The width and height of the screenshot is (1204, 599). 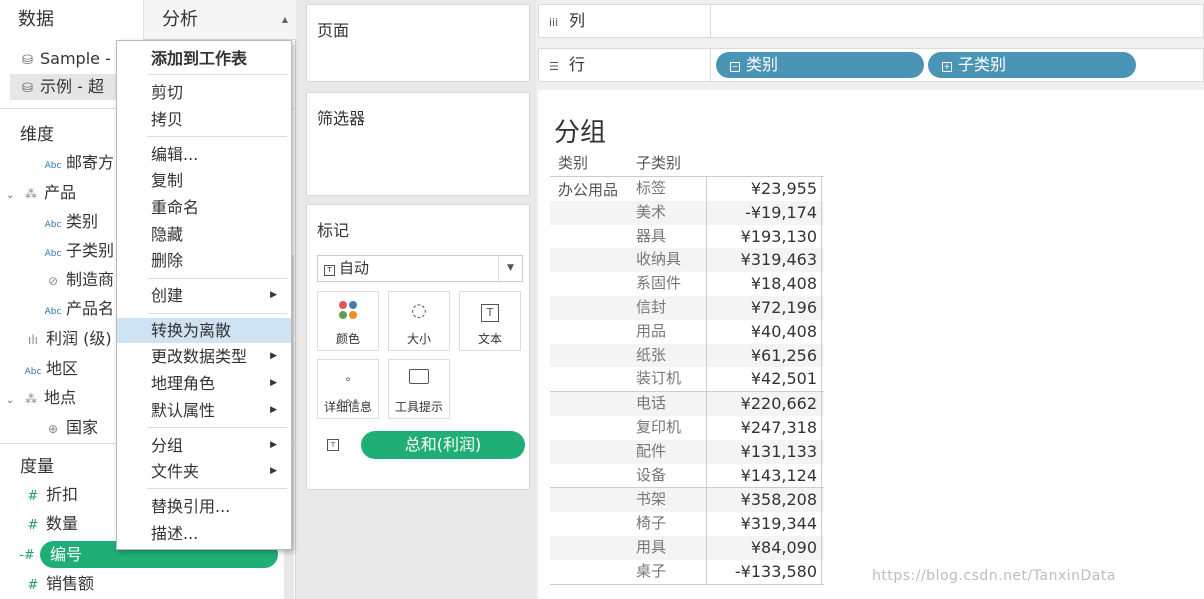 What do you see at coordinates (77, 280) in the screenshot?
I see `field-manufacturer: ⊘ 制造商` at bounding box center [77, 280].